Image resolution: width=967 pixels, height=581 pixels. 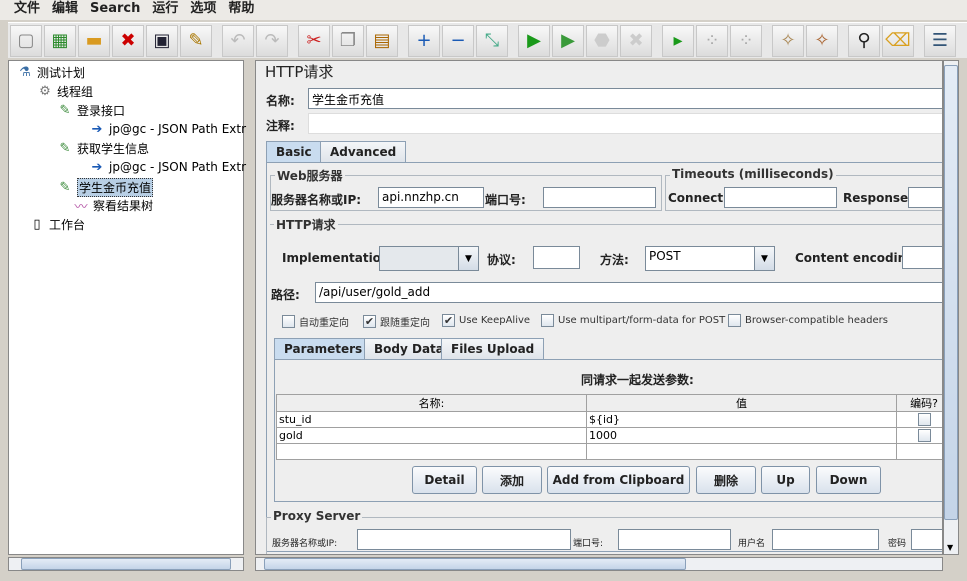 I want to click on pipette-icon: ✎, so click(x=65, y=148).